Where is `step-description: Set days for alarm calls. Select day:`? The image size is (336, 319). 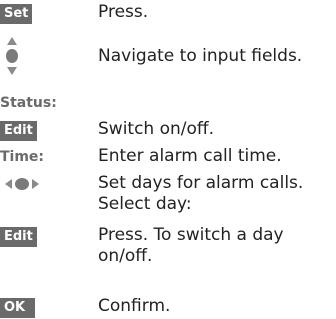 step-description: Set days for alarm calls. Select day: is located at coordinates (201, 193).